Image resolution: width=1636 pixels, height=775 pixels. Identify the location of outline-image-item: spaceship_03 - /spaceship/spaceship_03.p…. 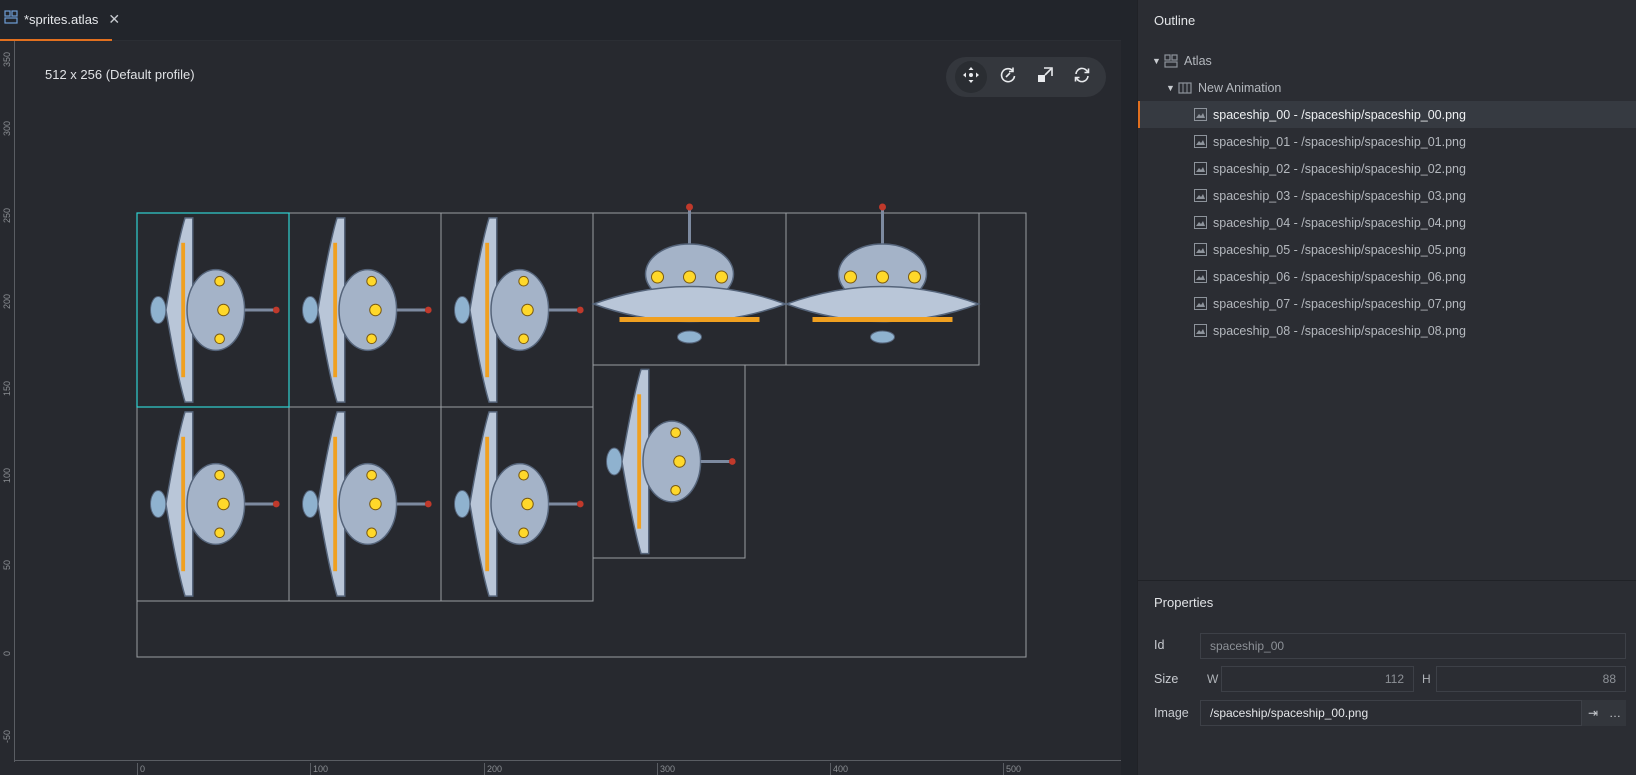
(1387, 195).